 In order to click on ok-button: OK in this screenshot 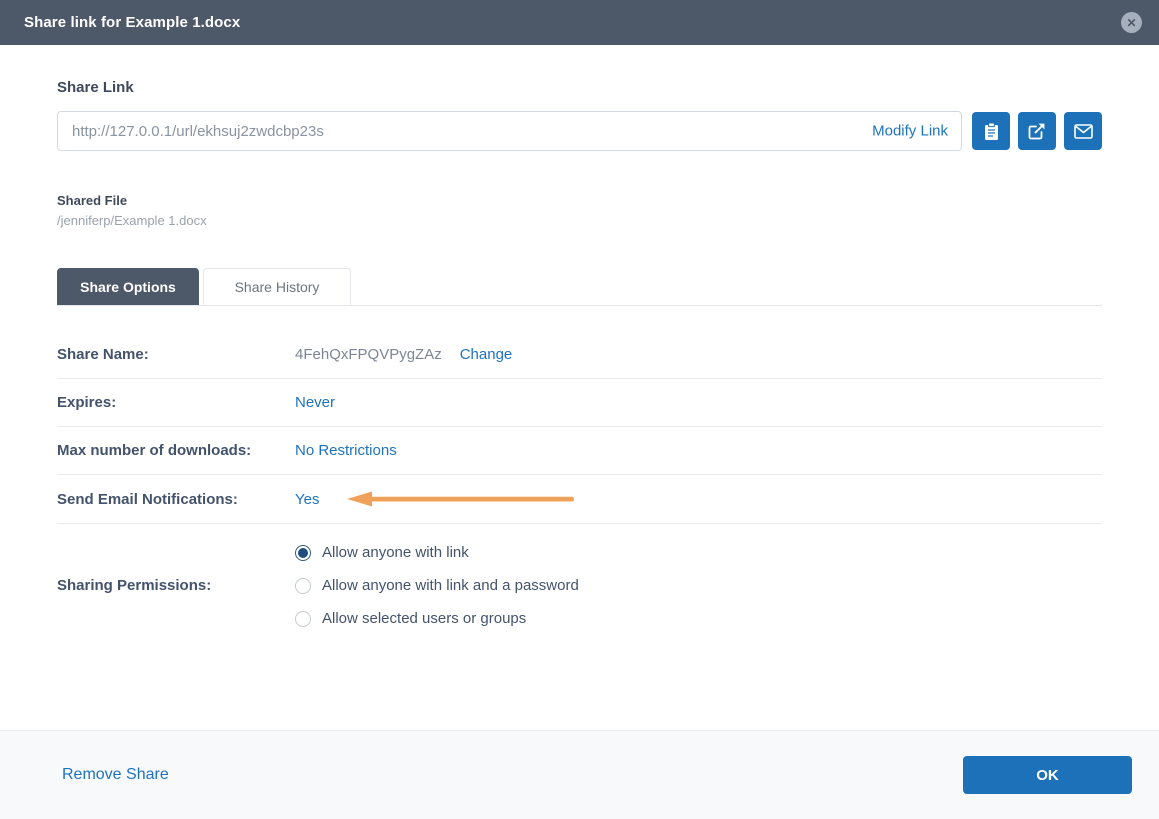, I will do `click(1047, 775)`.